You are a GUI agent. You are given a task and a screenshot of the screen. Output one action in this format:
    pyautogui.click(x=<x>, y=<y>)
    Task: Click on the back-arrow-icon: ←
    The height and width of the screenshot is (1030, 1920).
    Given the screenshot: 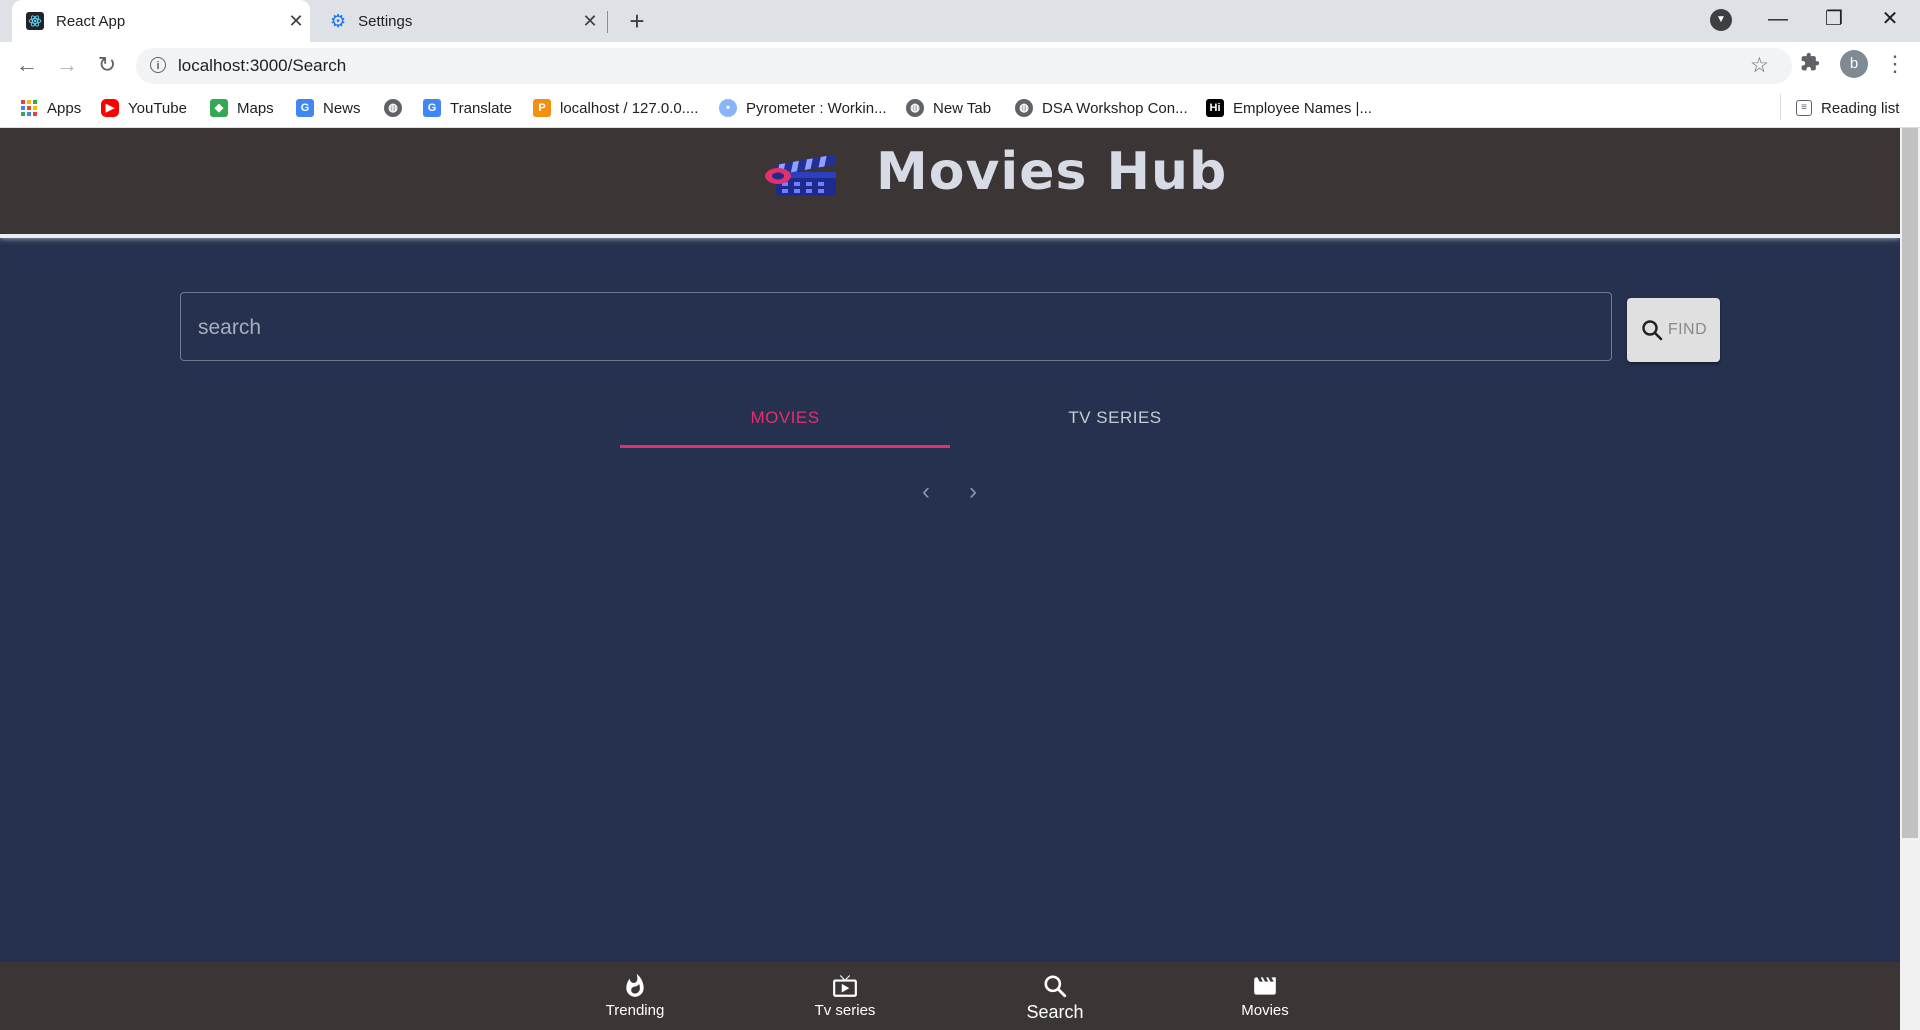 What is the action you would take?
    pyautogui.click(x=27, y=65)
    